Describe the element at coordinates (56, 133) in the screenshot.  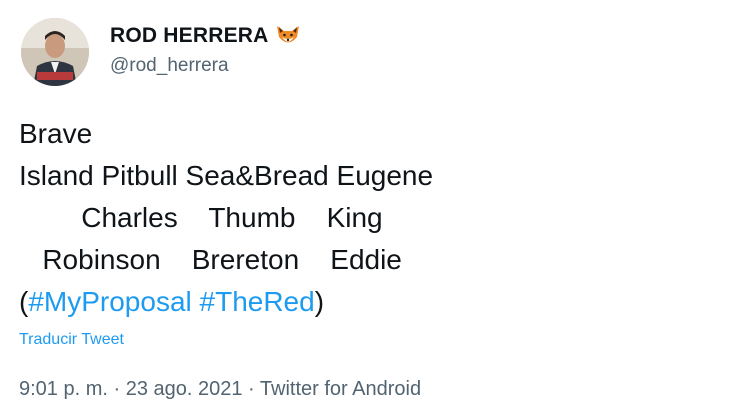
I see `tweet-line: Brave` at that location.